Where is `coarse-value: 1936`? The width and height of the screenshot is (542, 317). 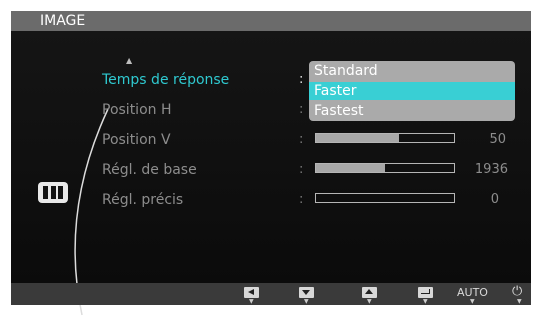
coarse-value: 1936 is located at coordinates (491, 169).